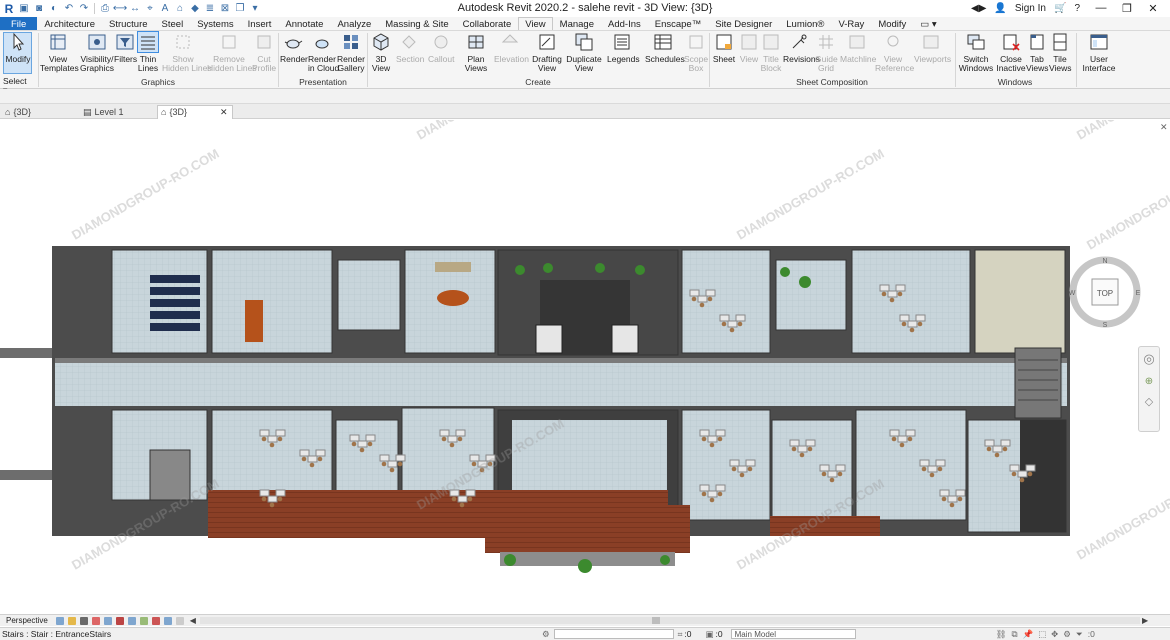 This screenshot has height=640, width=1170. I want to click on default-3d-icon: ⌂, so click(180, 9).